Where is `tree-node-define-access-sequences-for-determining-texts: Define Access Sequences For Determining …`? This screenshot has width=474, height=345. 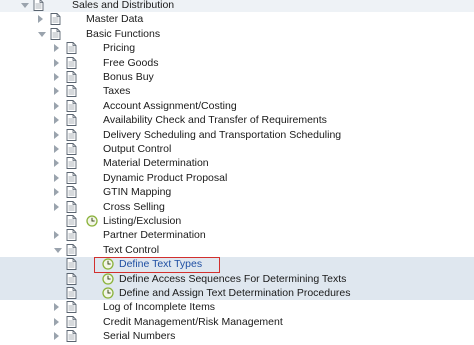 tree-node-define-access-sequences-for-determining-texts: Define Access Sequences For Determining … is located at coordinates (237, 278).